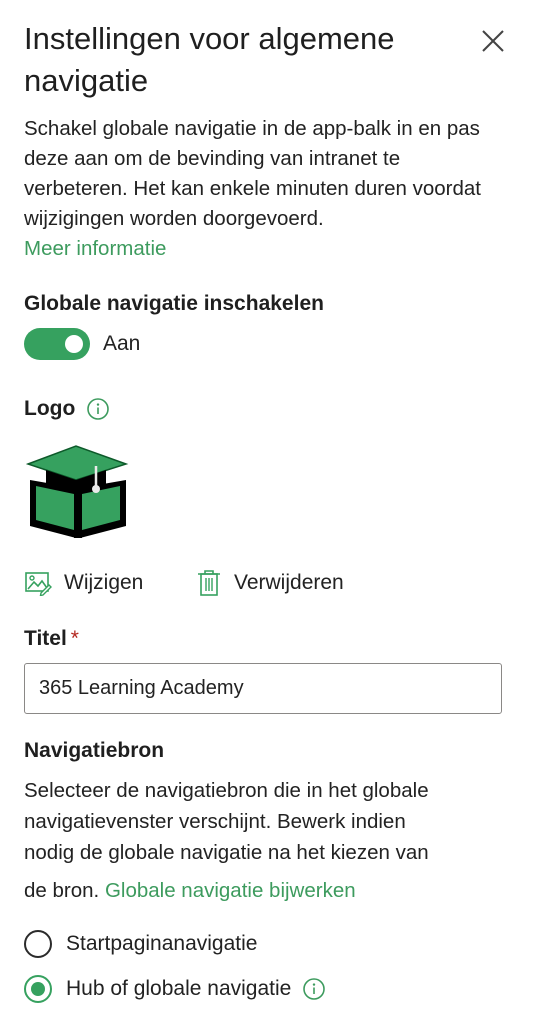  I want to click on site-logo-image, so click(77, 491).